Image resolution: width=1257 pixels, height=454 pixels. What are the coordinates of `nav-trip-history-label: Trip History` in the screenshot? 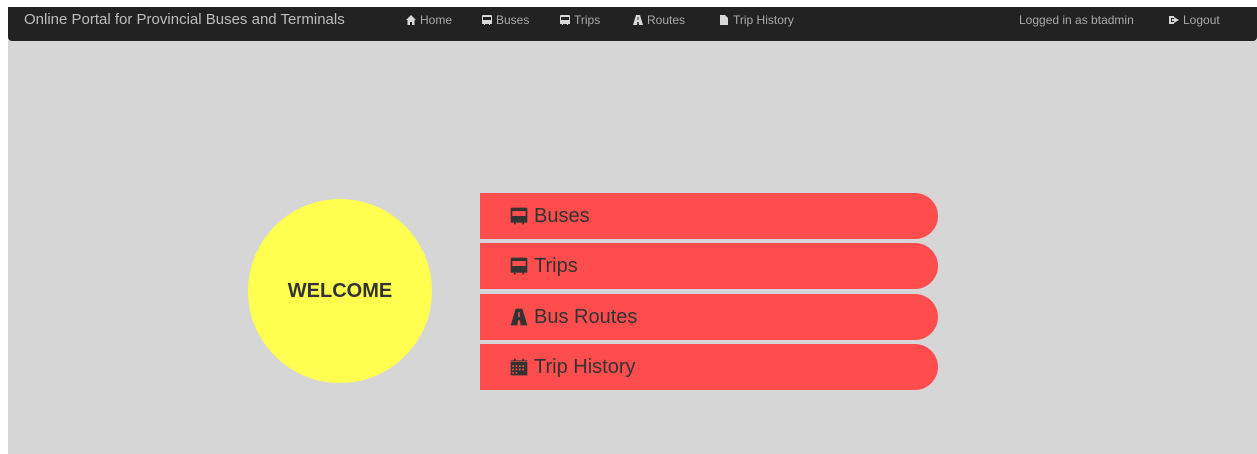 It's located at (763, 20).